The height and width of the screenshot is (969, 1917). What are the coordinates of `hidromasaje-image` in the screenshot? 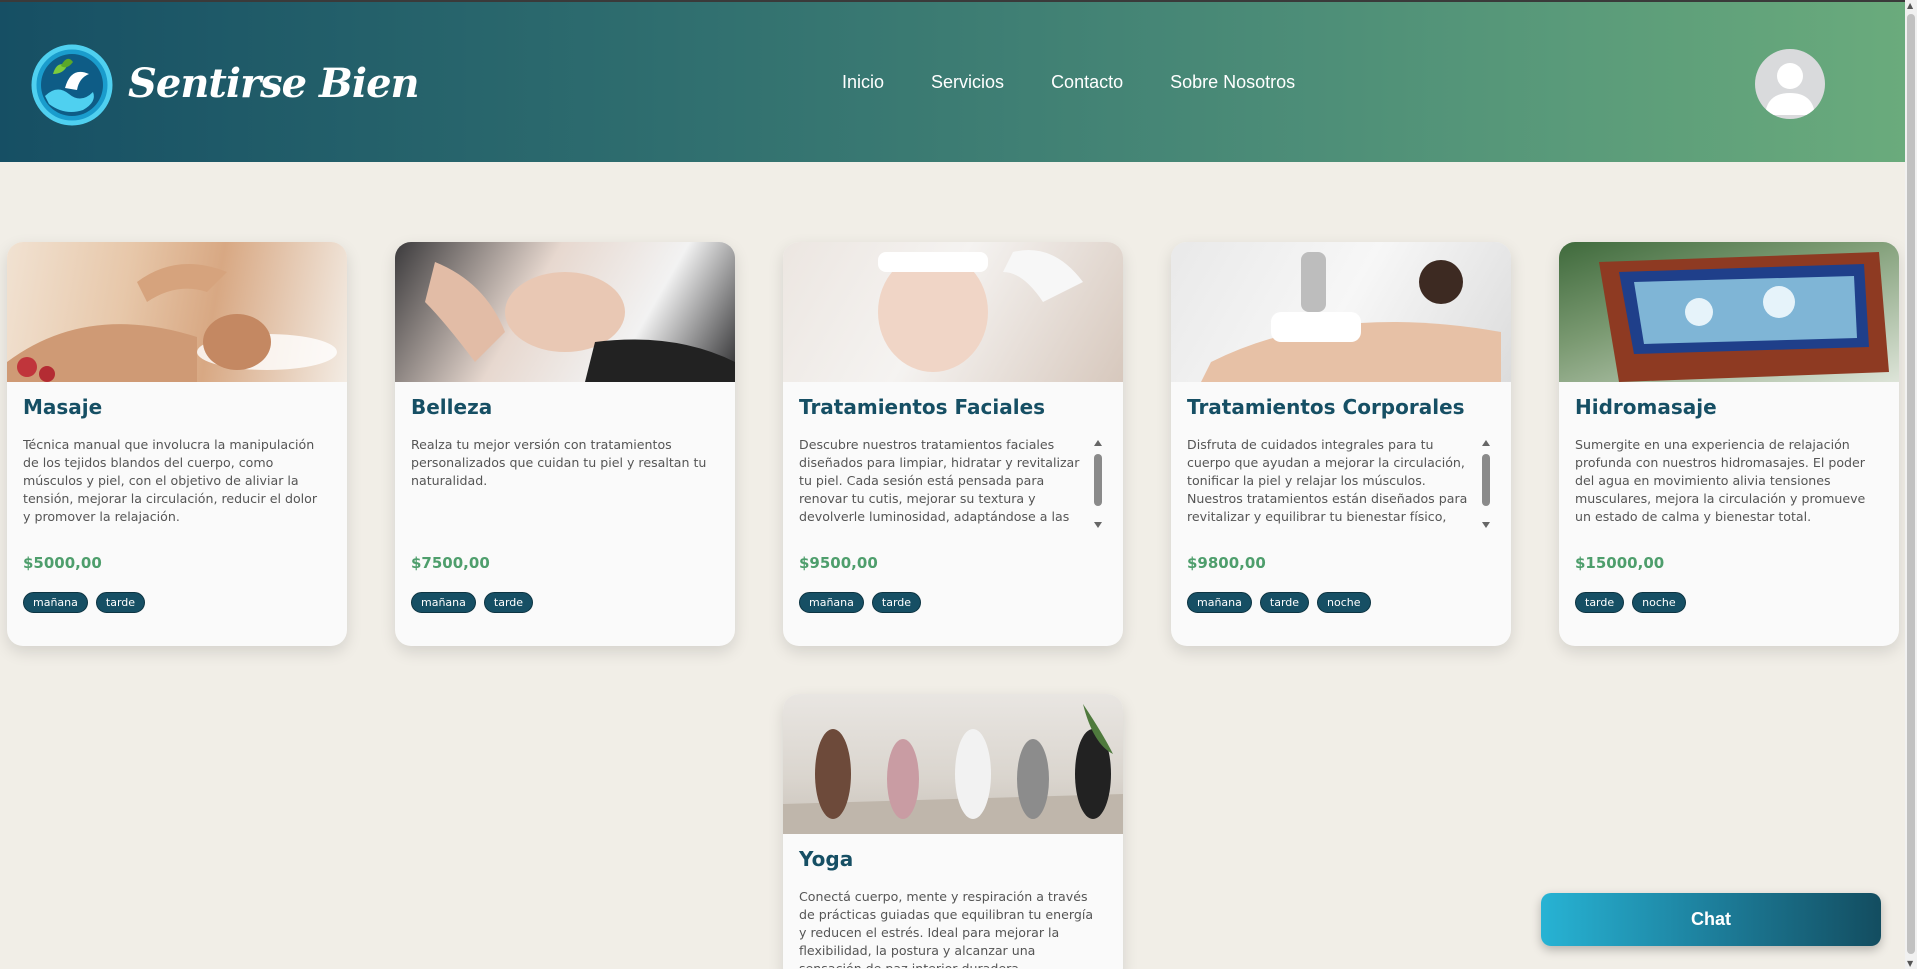 It's located at (1729, 312).